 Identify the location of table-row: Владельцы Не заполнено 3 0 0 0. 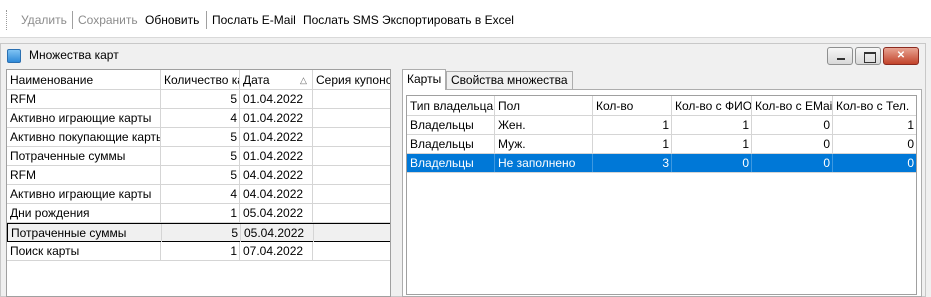
(661, 163).